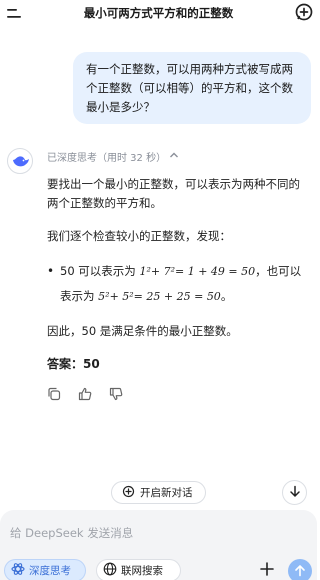 Image resolution: width=320 pixels, height=580 pixels. Describe the element at coordinates (145, 533) in the screenshot. I see `message-input` at that location.